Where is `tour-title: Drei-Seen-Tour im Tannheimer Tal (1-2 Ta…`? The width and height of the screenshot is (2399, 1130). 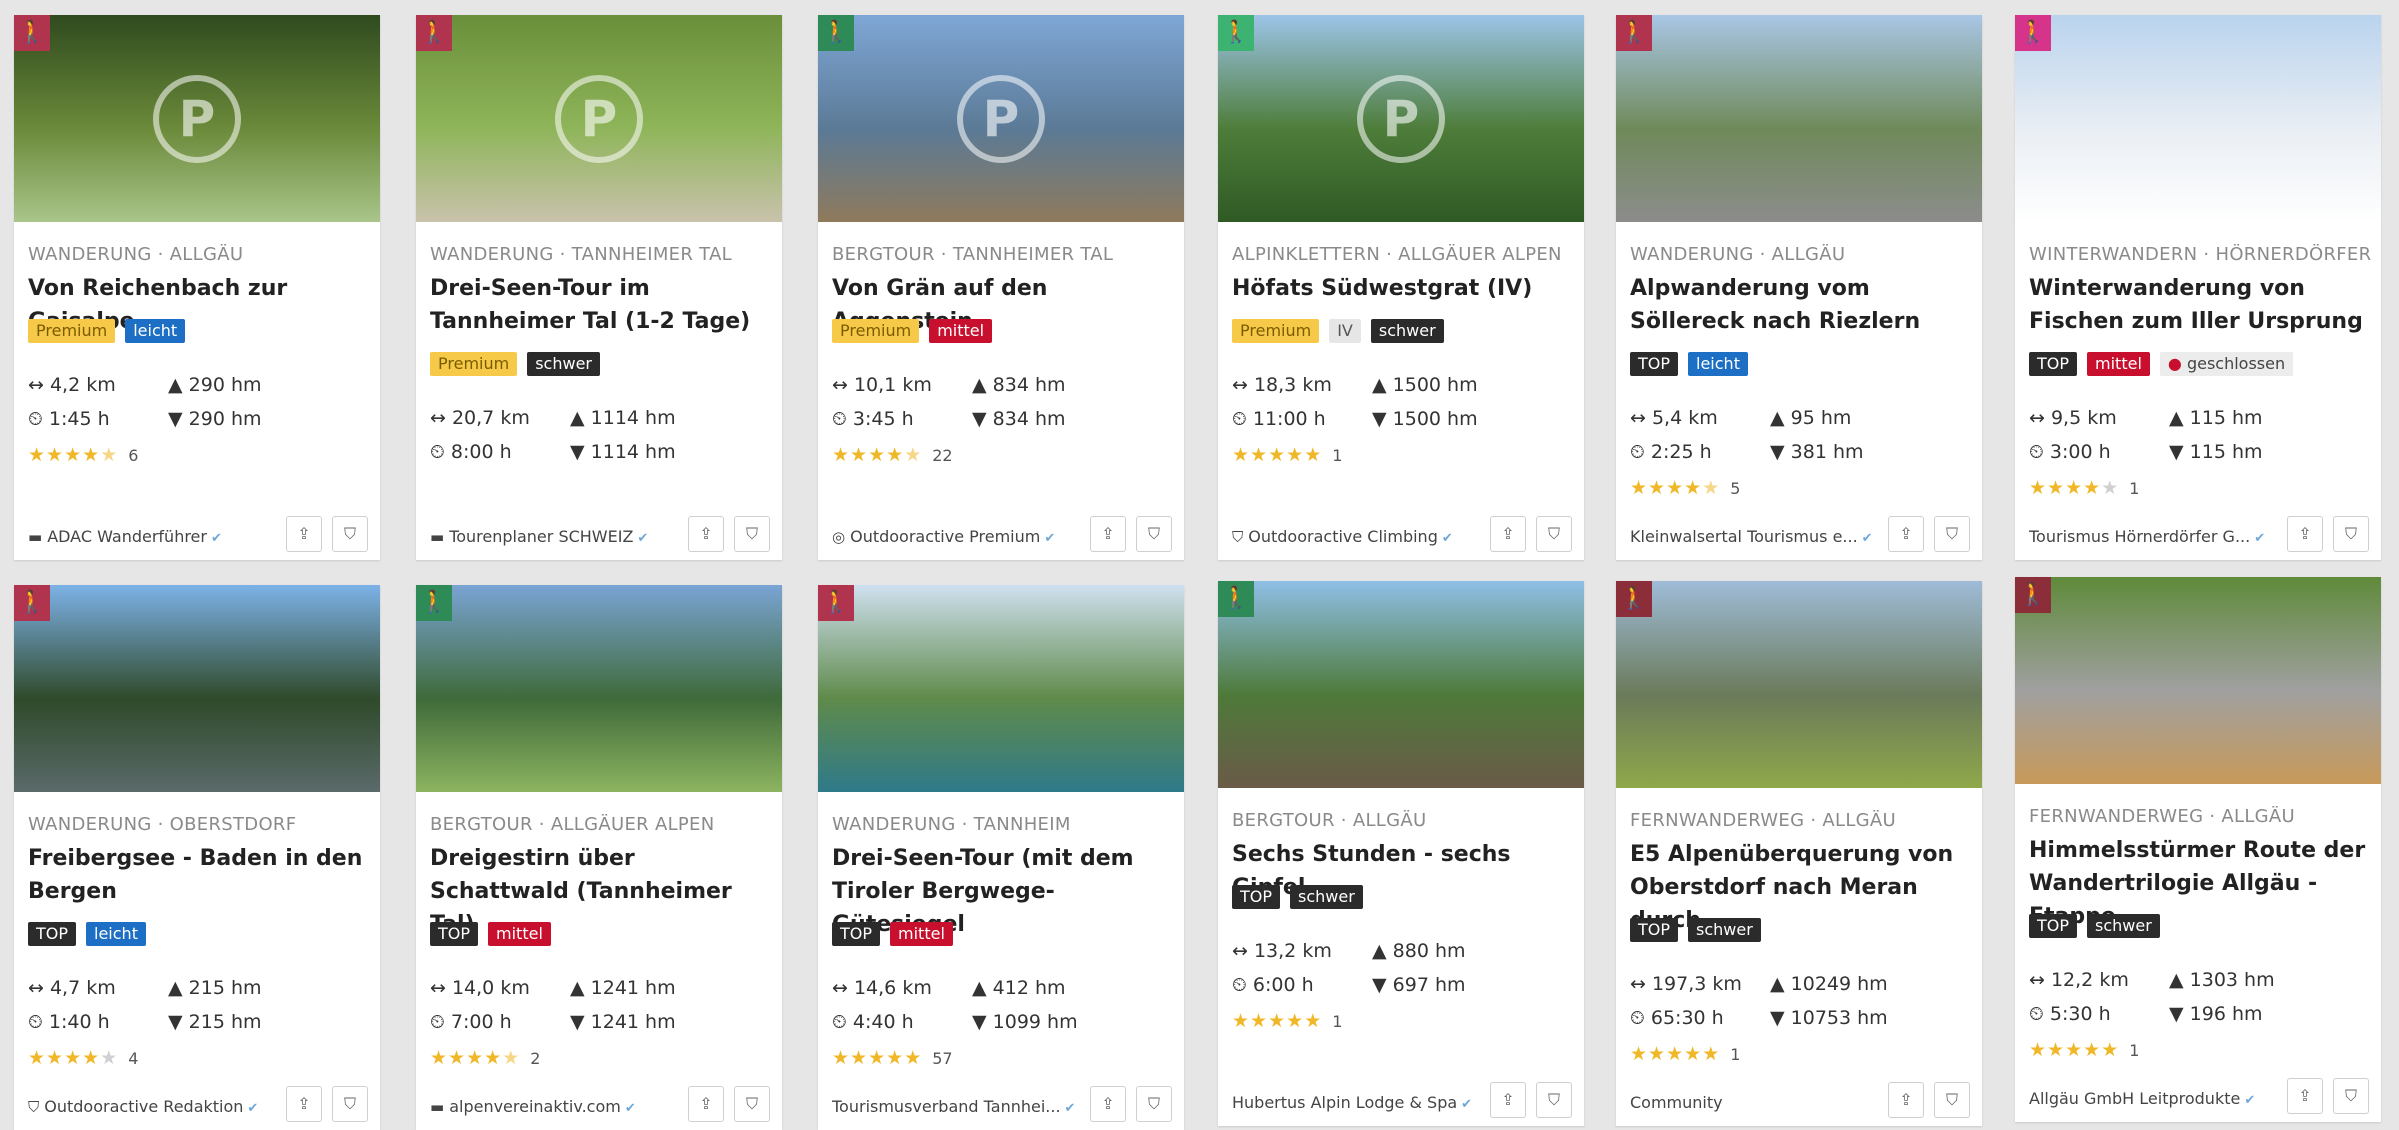 tour-title: Drei-Seen-Tour im Tannheimer Tal (1-2 Ta… is located at coordinates (599, 305).